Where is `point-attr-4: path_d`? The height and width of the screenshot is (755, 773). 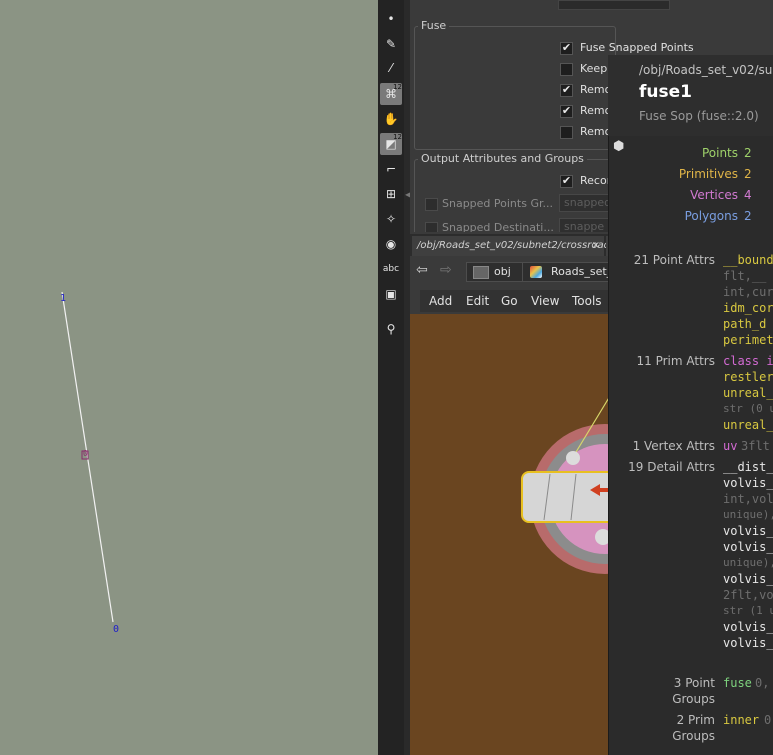 point-attr-4: path_d is located at coordinates (745, 324).